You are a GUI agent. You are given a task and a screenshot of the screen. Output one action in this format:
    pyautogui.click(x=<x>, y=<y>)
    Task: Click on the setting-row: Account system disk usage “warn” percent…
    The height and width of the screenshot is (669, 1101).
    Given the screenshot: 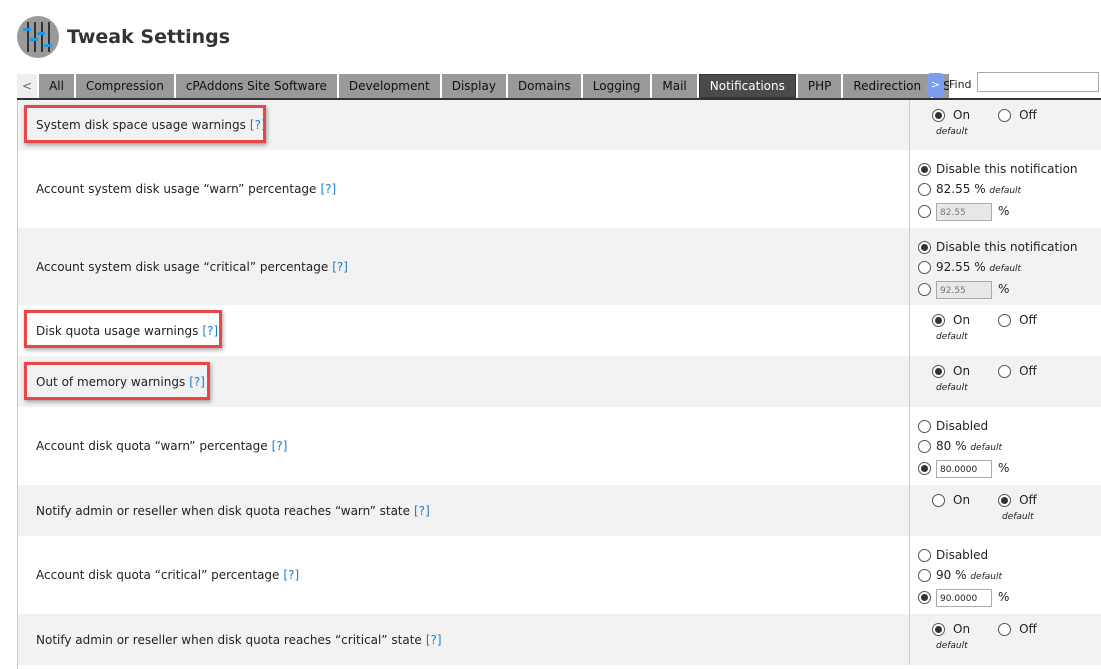 What is the action you would take?
    pyautogui.click(x=559, y=189)
    